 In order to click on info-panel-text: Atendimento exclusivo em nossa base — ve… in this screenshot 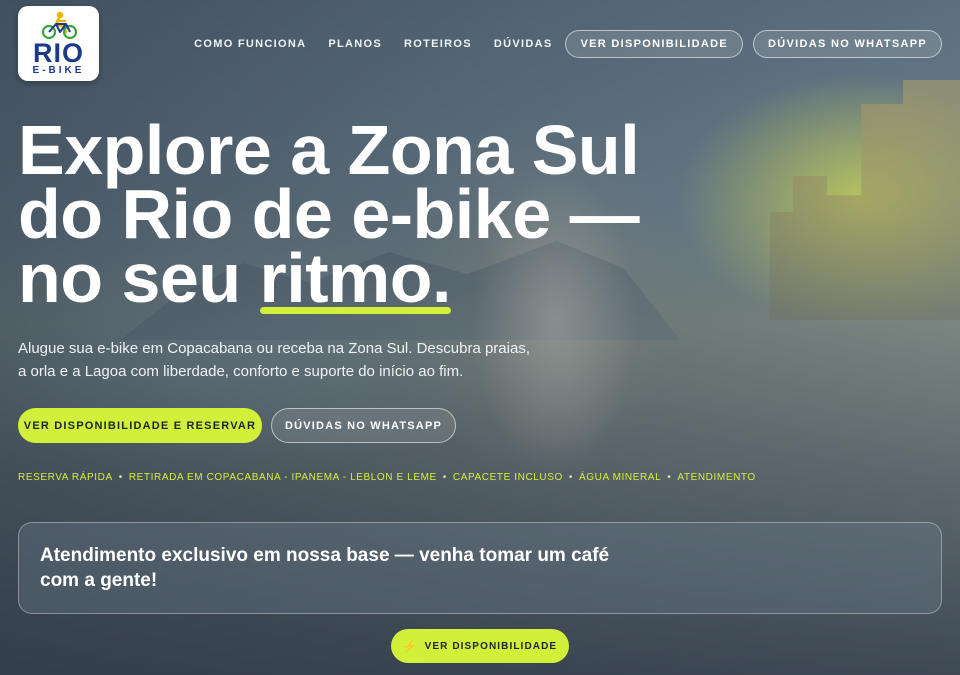, I will do `click(325, 568)`.